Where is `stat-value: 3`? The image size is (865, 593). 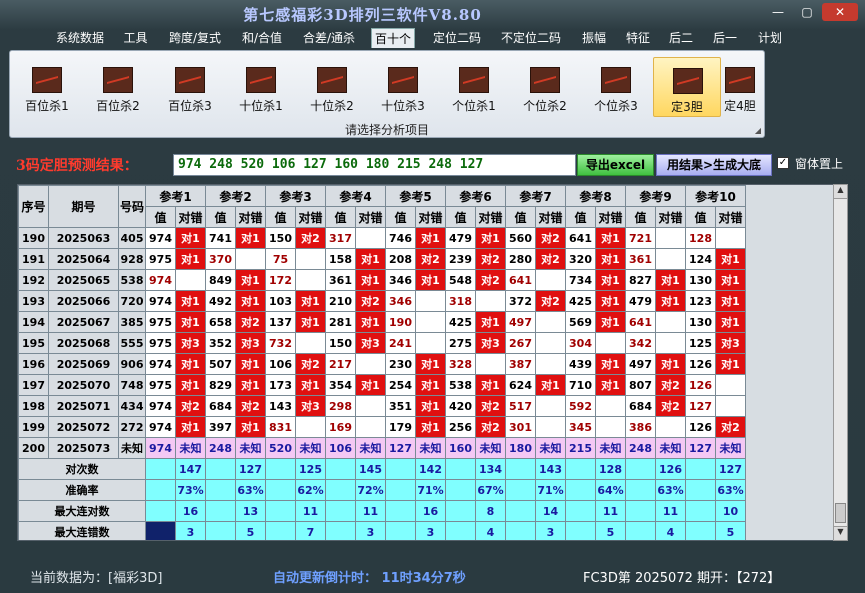
stat-value: 3 is located at coordinates (190, 530).